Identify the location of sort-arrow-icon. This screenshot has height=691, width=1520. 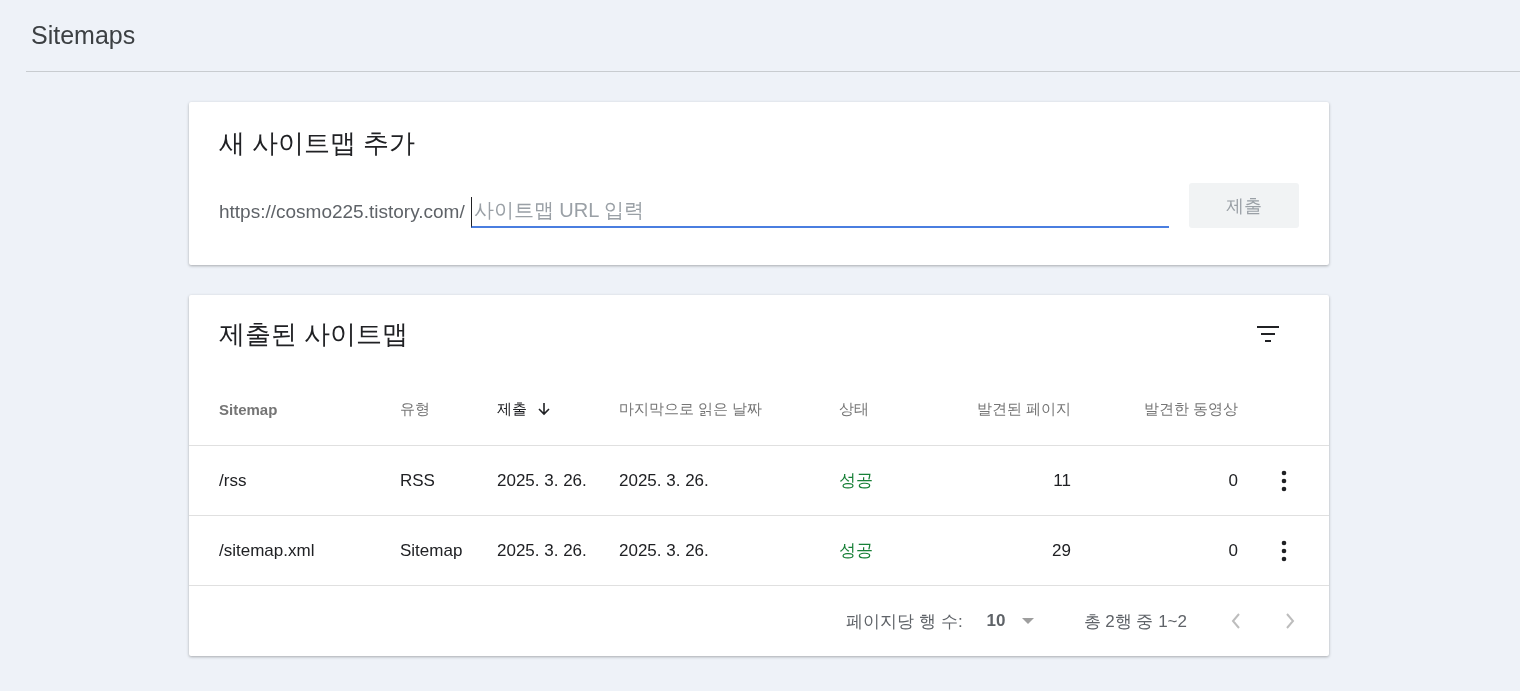
(544, 409).